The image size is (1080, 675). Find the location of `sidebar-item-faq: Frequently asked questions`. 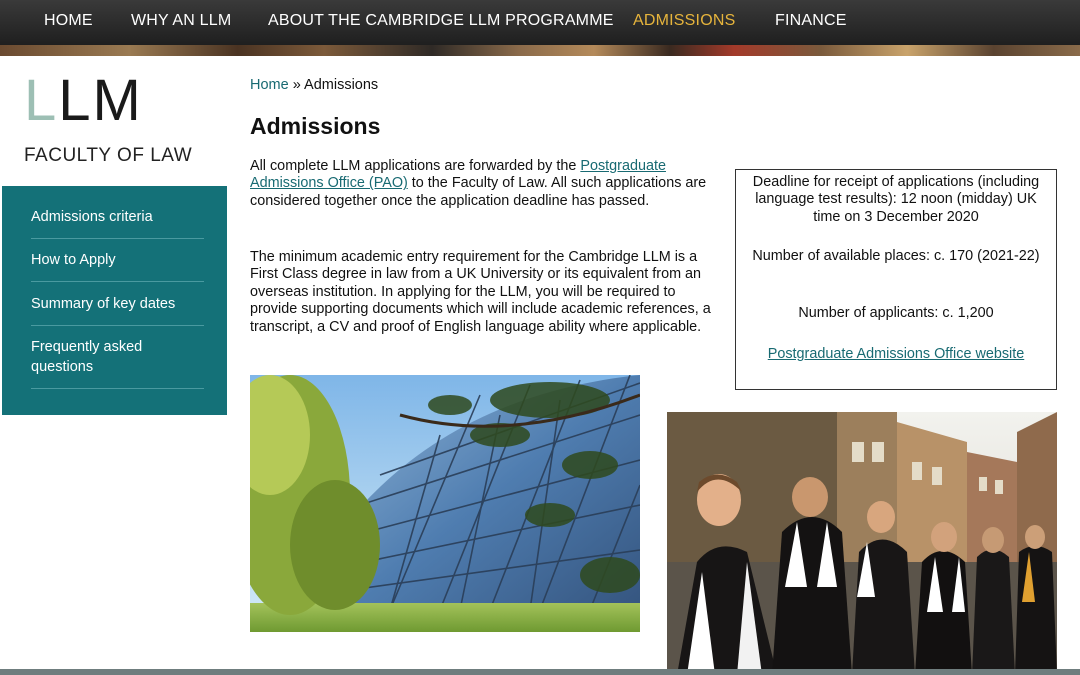

sidebar-item-faq: Frequently asked questions is located at coordinates (117, 357).